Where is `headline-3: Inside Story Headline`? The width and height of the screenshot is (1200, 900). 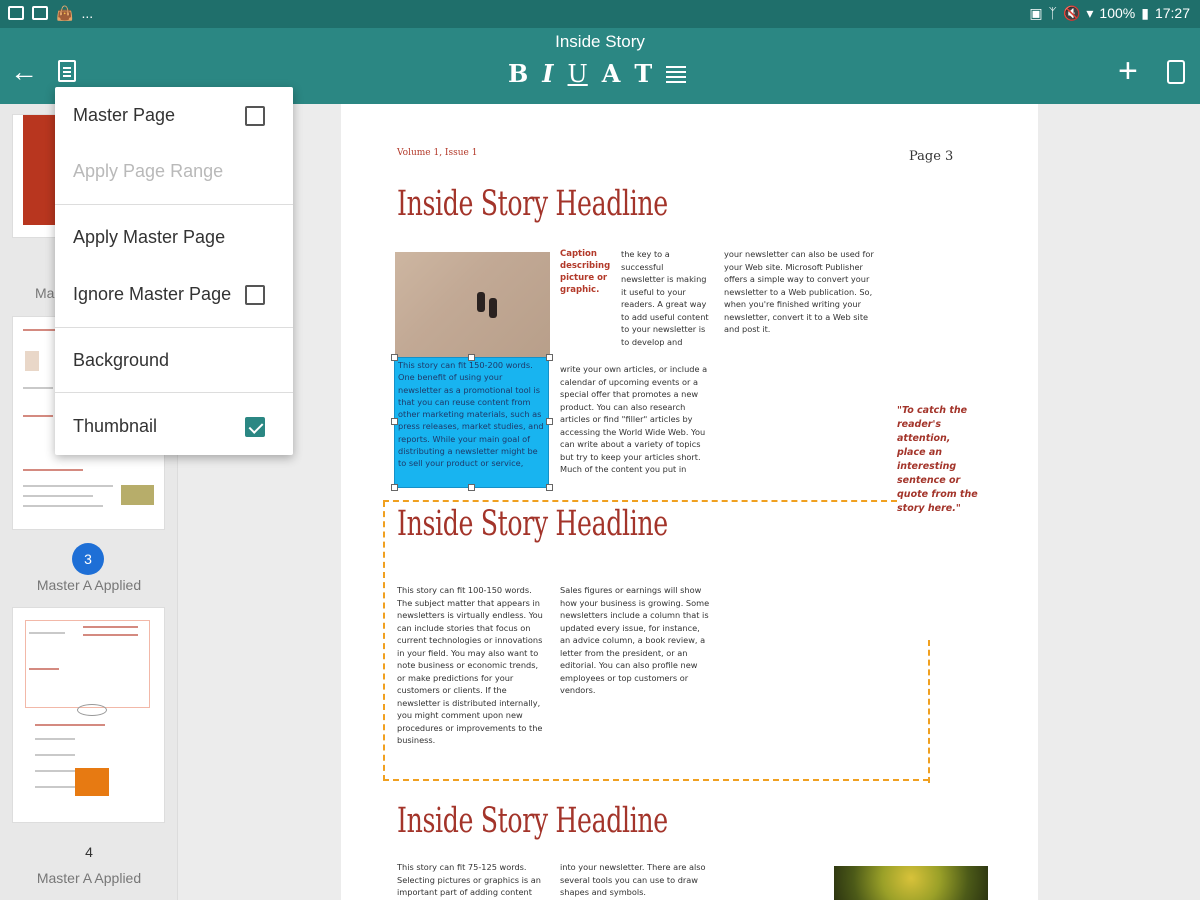 headline-3: Inside Story Headline is located at coordinates (532, 821).